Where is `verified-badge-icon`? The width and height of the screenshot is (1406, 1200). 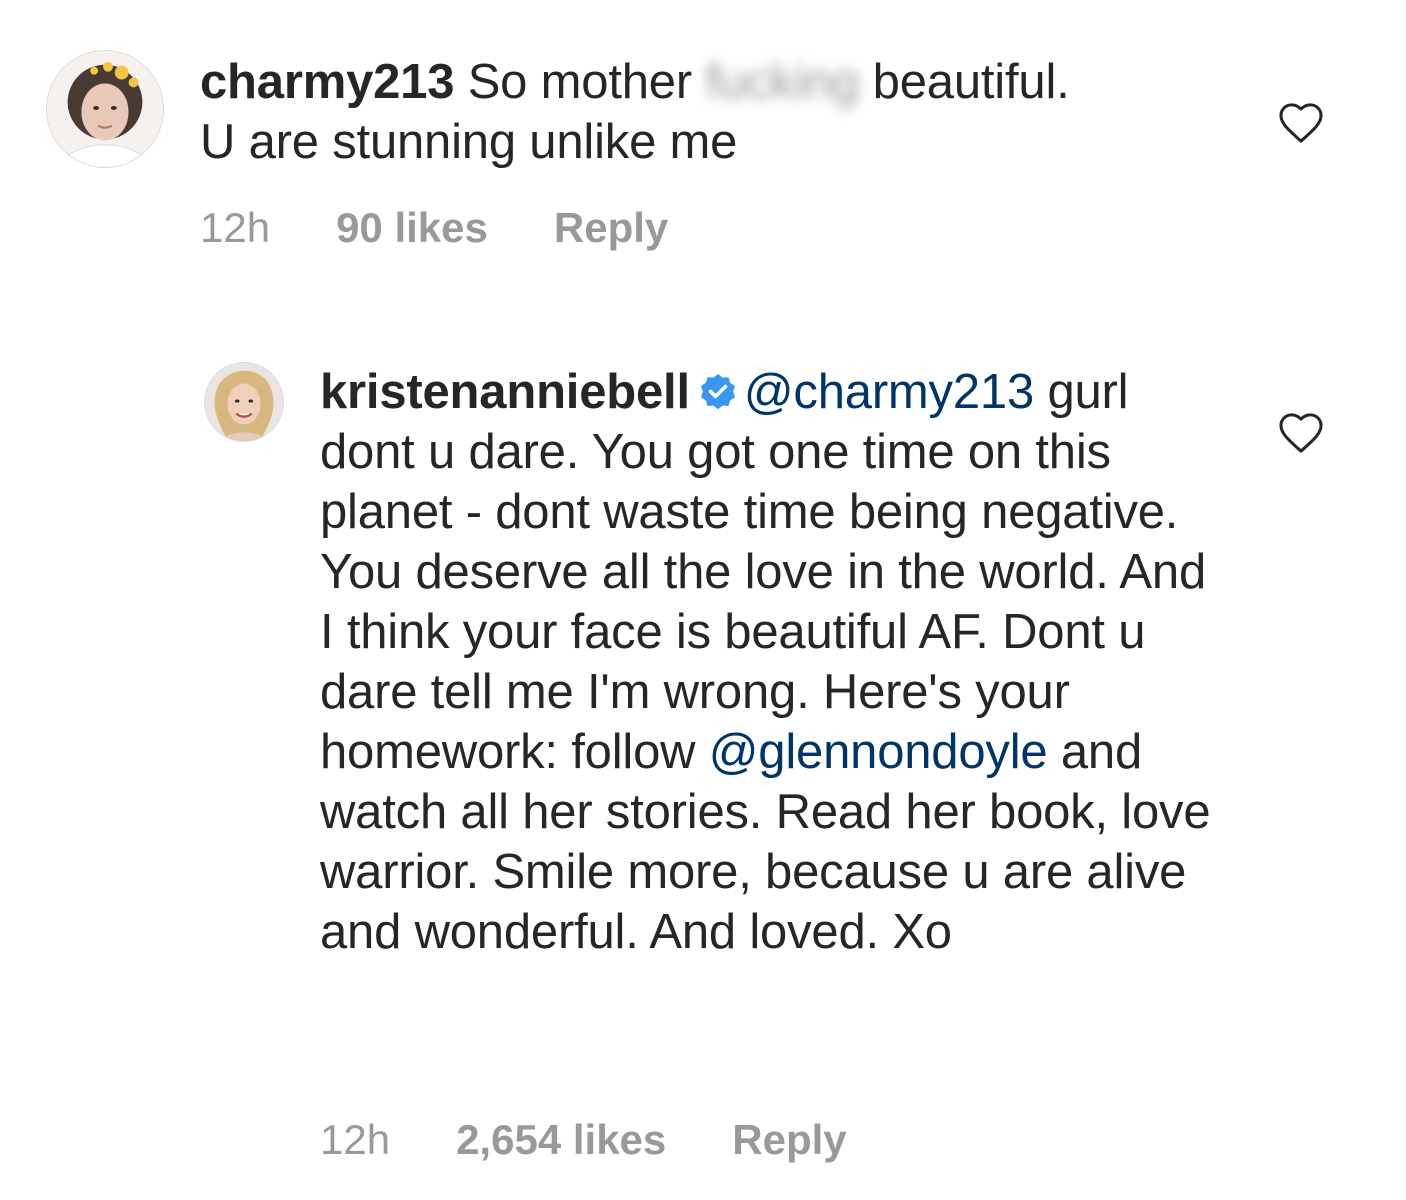 verified-badge-icon is located at coordinates (718, 392).